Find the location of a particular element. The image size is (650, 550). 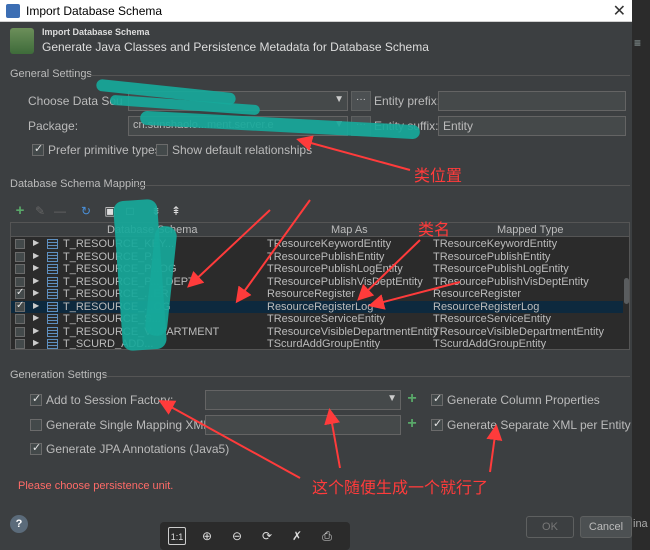

annotation-random: 这个随便生成一个就行了 is located at coordinates (400, 487).